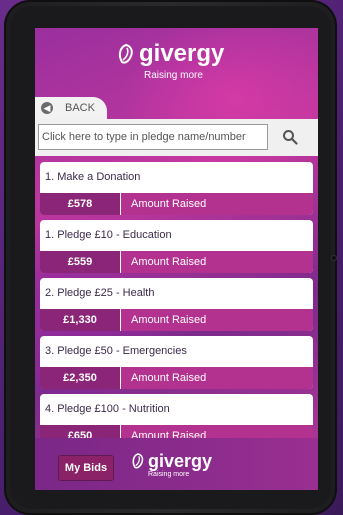 Image resolution: width=343 pixels, height=515 pixels. Describe the element at coordinates (80, 320) in the screenshot. I see `pledge-amount: £1,330` at that location.